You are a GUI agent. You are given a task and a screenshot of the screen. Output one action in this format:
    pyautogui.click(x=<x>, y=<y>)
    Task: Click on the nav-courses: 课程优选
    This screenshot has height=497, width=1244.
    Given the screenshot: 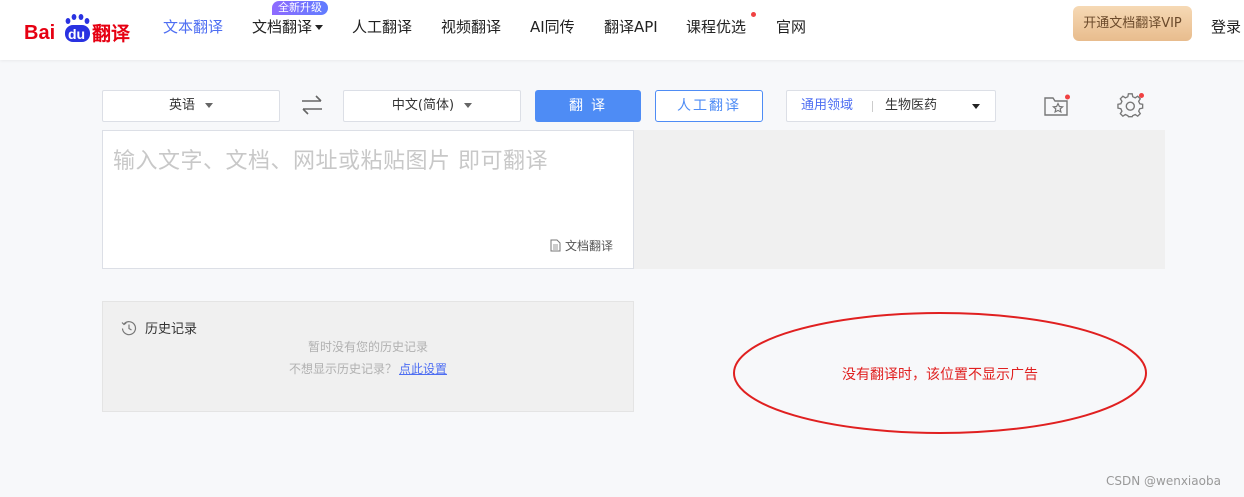 What is the action you would take?
    pyautogui.click(x=716, y=26)
    